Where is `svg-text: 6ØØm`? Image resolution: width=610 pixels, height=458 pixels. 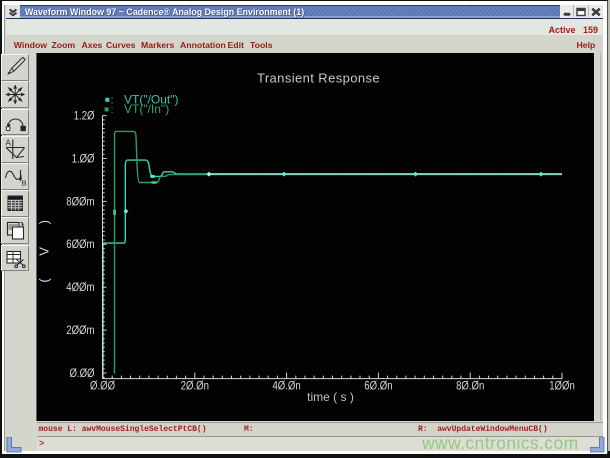
svg-text: 6ØØm is located at coordinates (80, 245).